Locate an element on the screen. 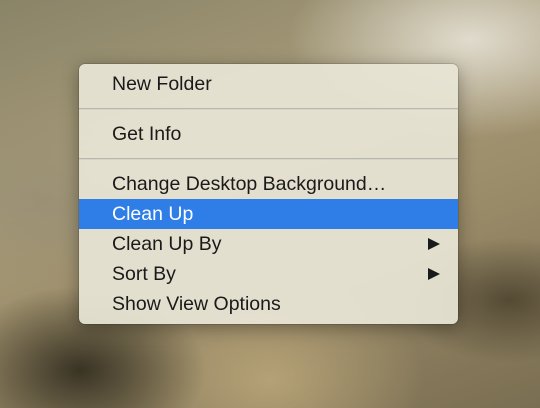 The width and height of the screenshot is (540, 408). menu-item-label: Clean Up By is located at coordinates (167, 244).